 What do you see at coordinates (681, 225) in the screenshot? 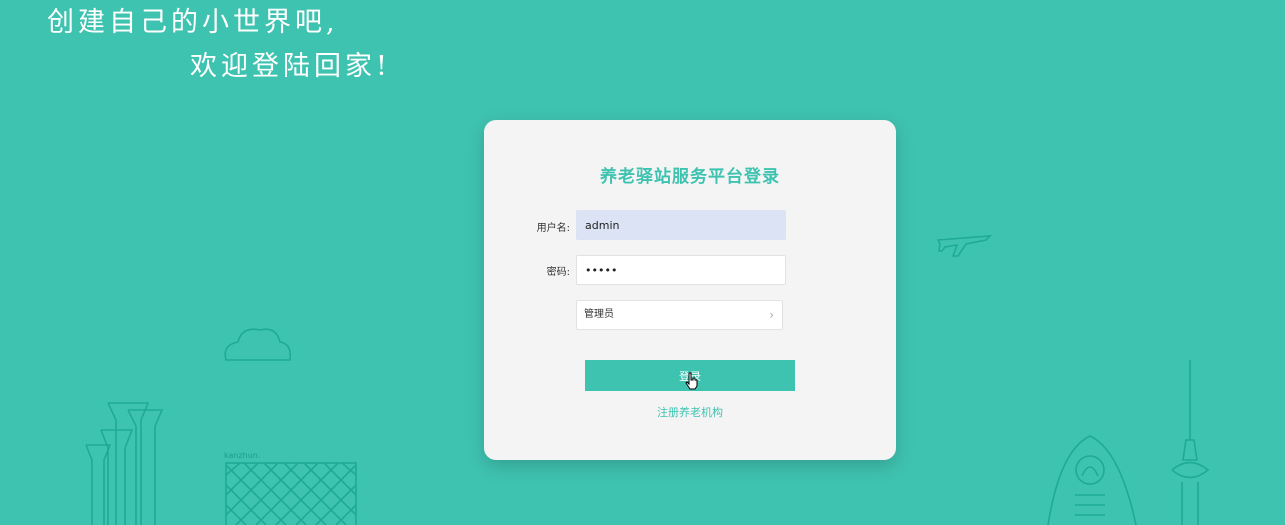
I see `username-input` at bounding box center [681, 225].